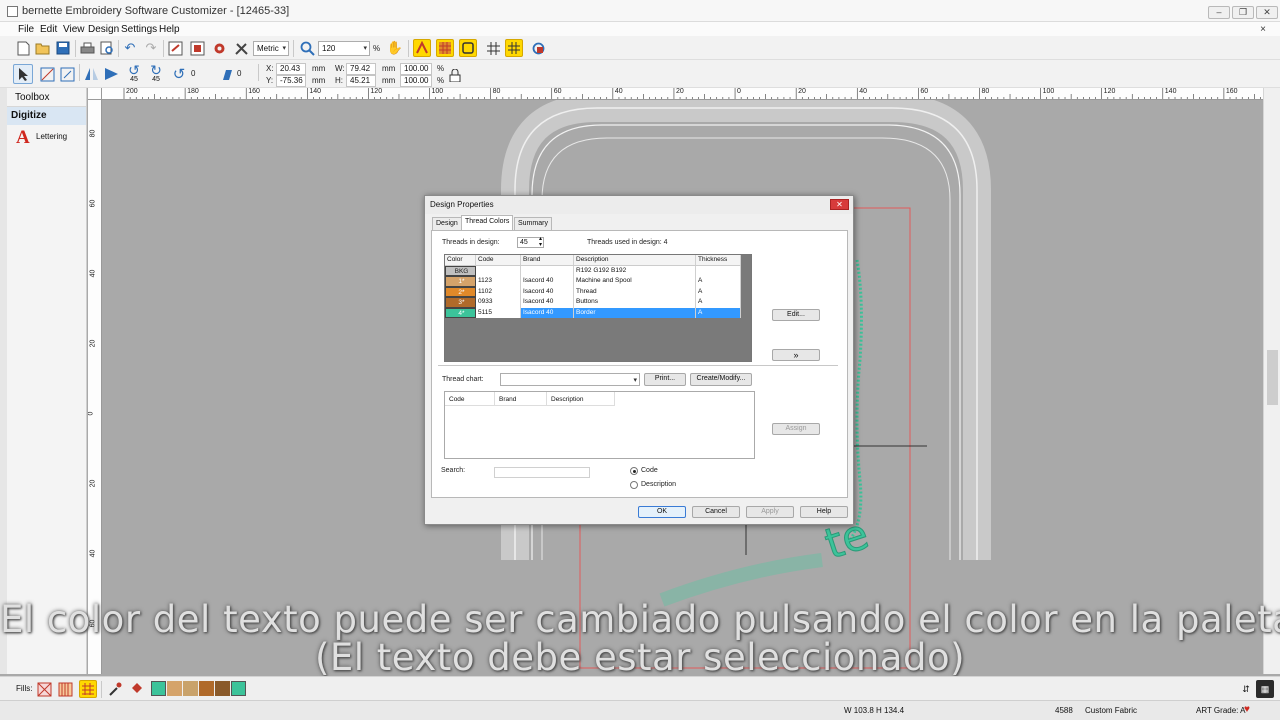 Image resolution: width=1280 pixels, height=720 pixels. What do you see at coordinates (139, 29) in the screenshot?
I see `menu-settings: Settings` at bounding box center [139, 29].